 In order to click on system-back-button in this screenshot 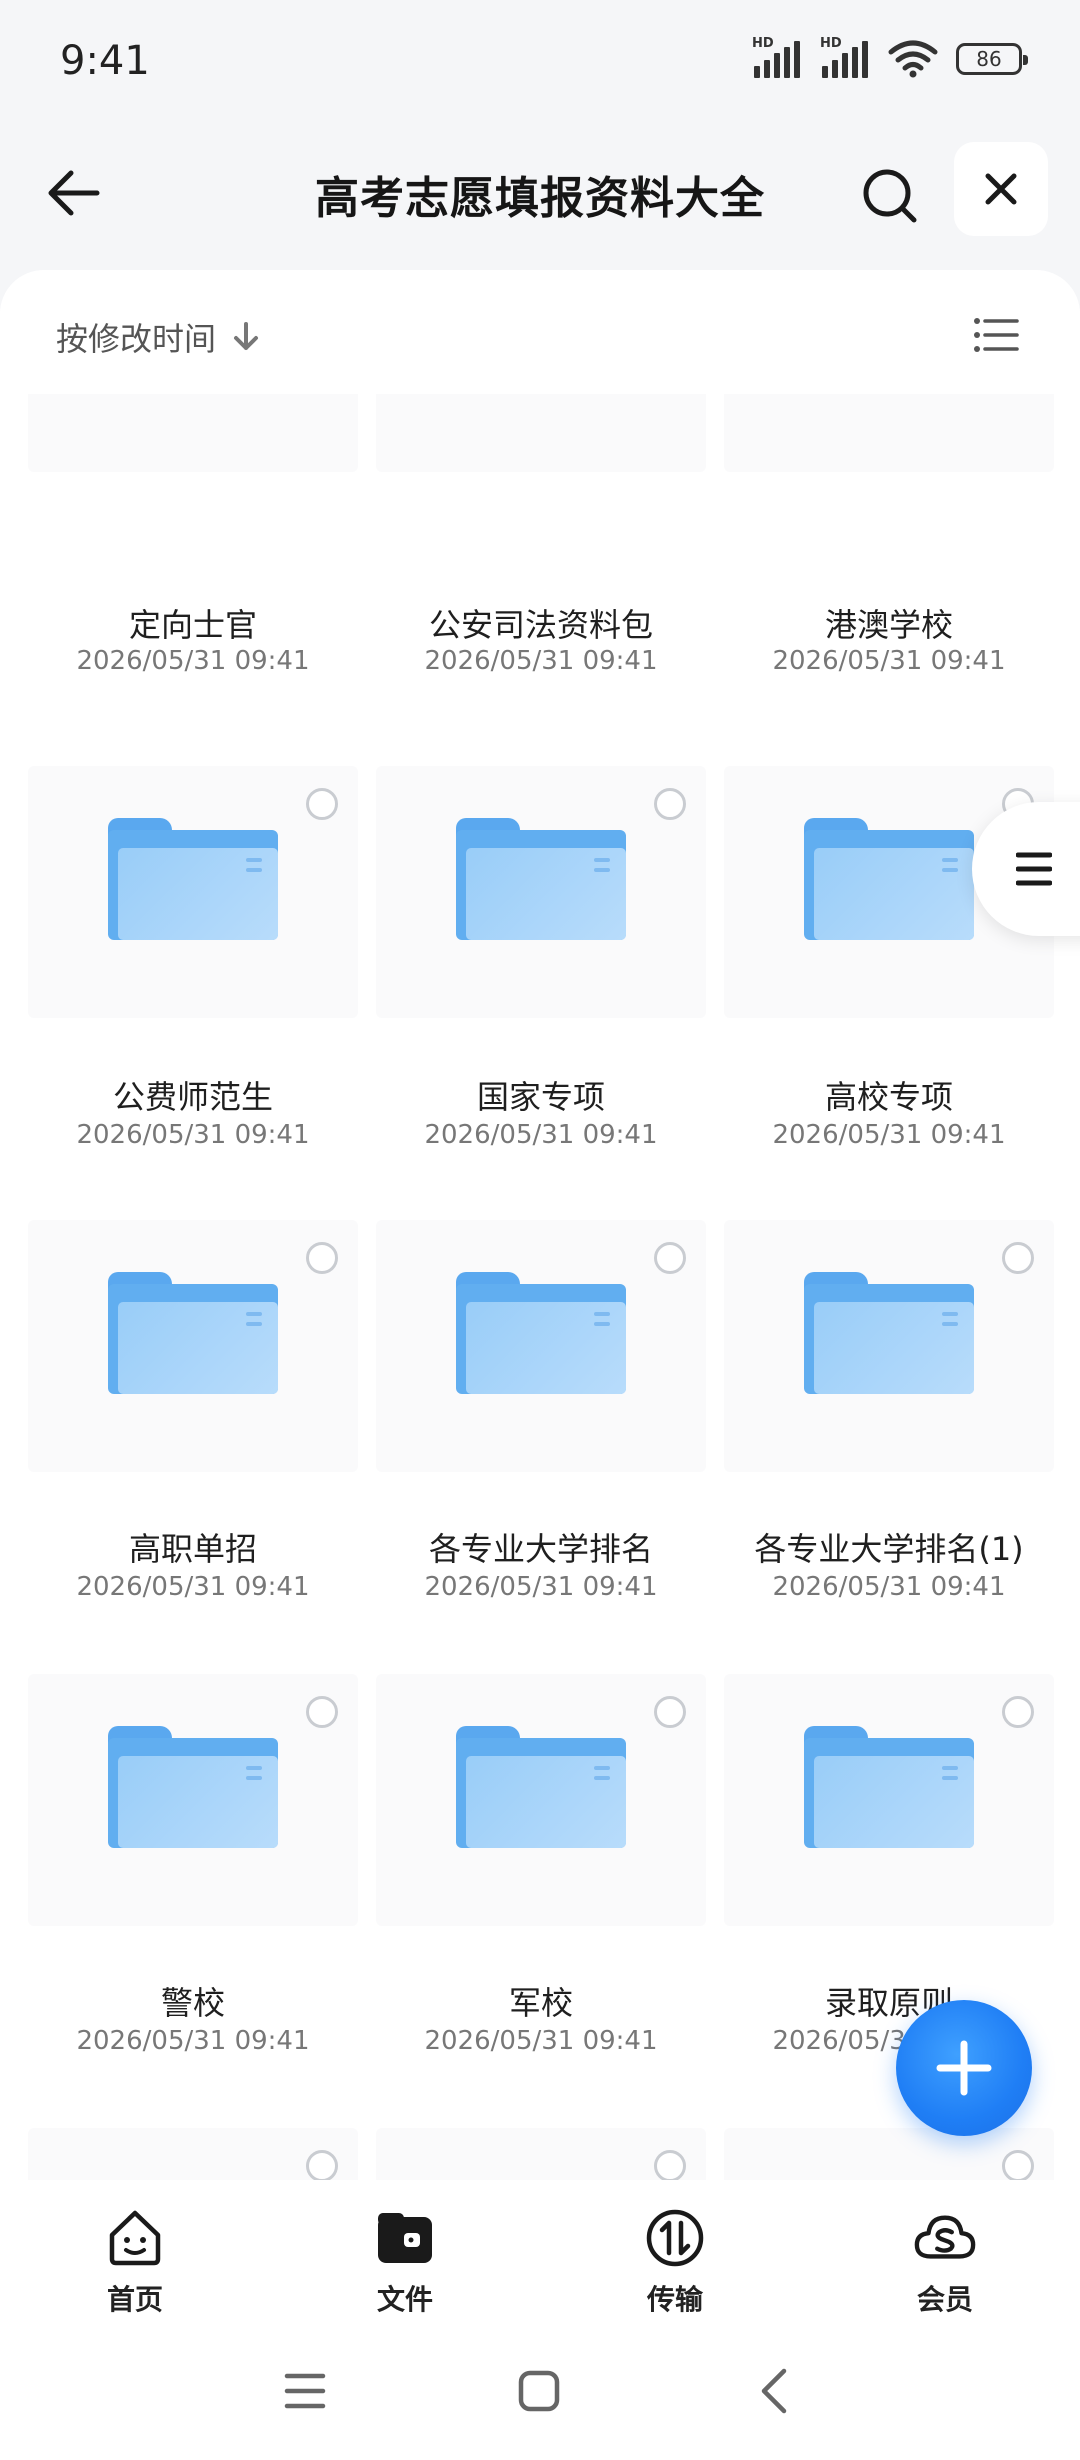, I will do `click(773, 2391)`.